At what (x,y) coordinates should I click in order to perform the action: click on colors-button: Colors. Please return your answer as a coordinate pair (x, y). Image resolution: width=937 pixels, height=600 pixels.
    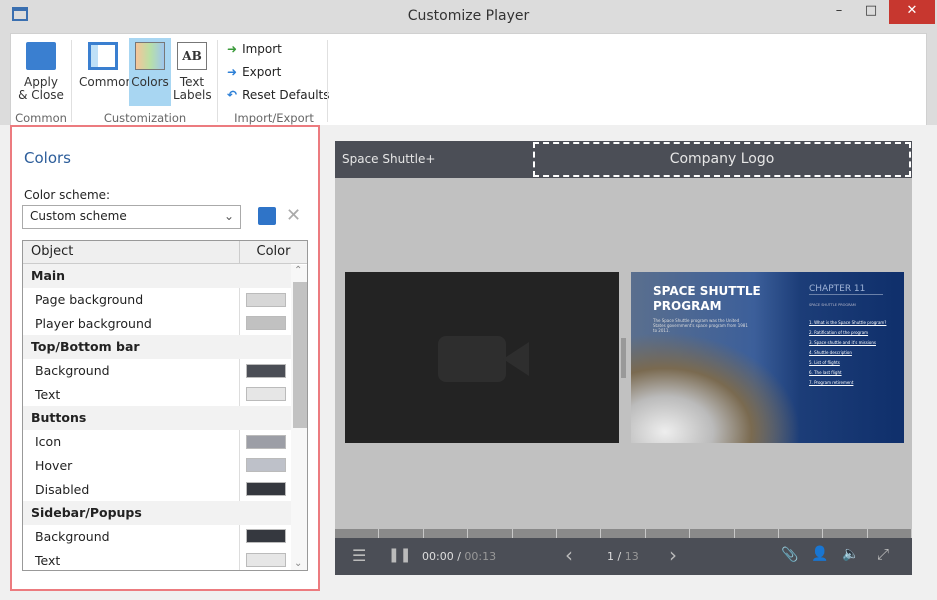
    Looking at the image, I should click on (150, 72).